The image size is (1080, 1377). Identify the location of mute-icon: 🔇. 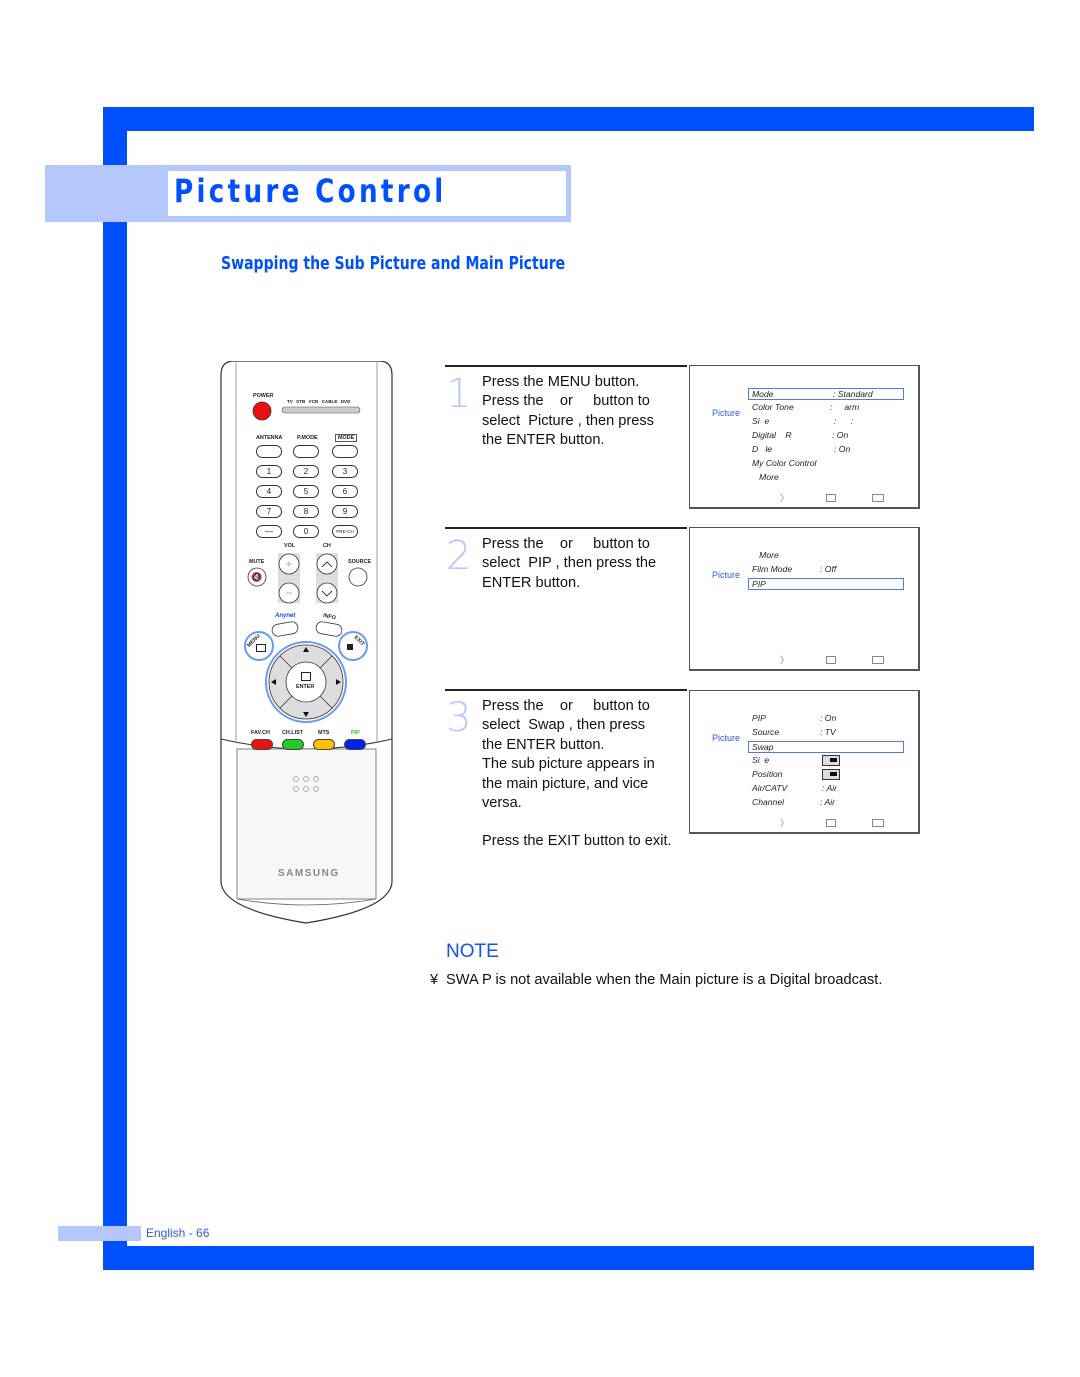
(257, 577).